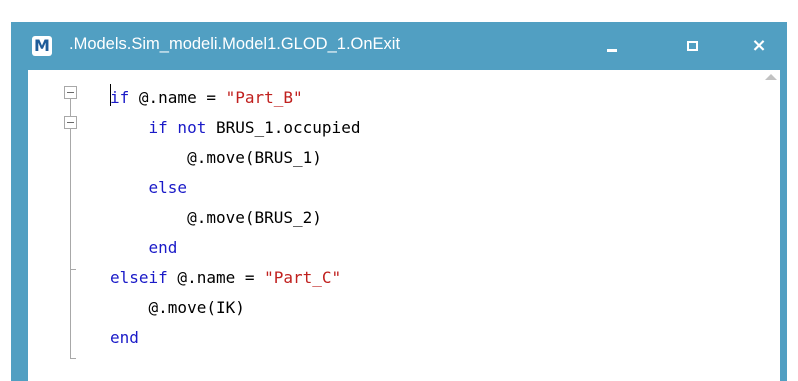 This screenshot has width=798, height=381. Describe the element at coordinates (177, 127) in the screenshot. I see `code-keyword: if not` at that location.